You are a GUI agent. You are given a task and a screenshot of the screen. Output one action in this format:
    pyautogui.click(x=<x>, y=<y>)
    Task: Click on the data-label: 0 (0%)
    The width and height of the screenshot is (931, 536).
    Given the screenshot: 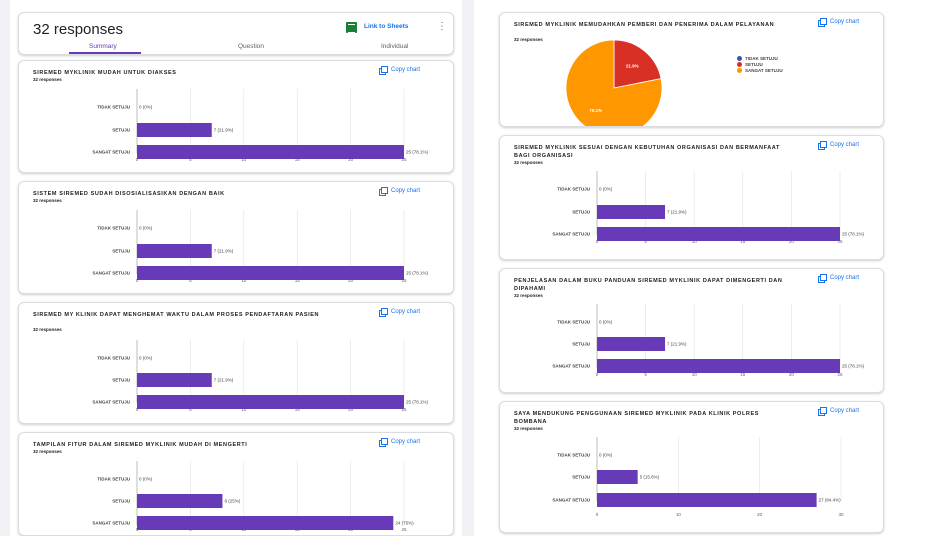 What is the action you would take?
    pyautogui.click(x=606, y=455)
    